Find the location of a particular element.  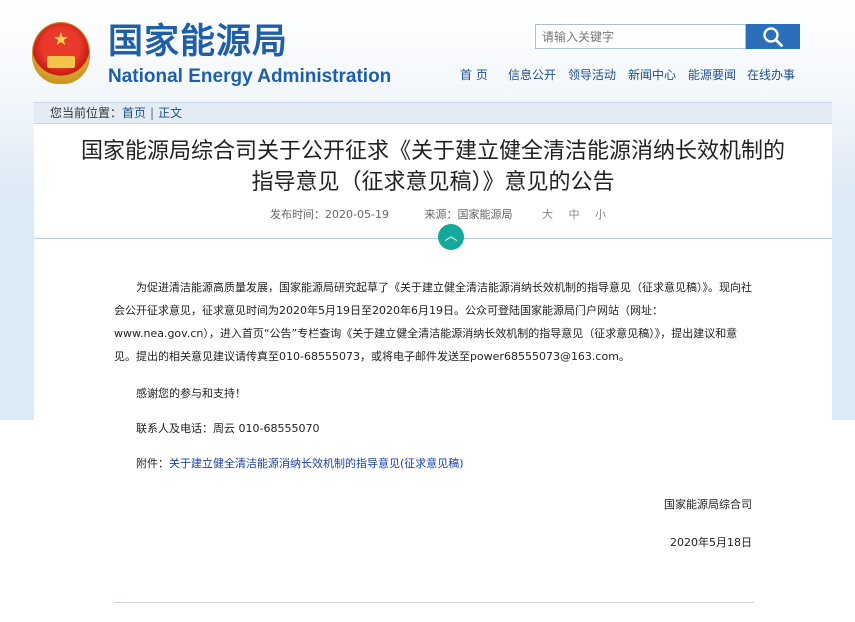

source-value: 国家能源局 is located at coordinates (485, 214).